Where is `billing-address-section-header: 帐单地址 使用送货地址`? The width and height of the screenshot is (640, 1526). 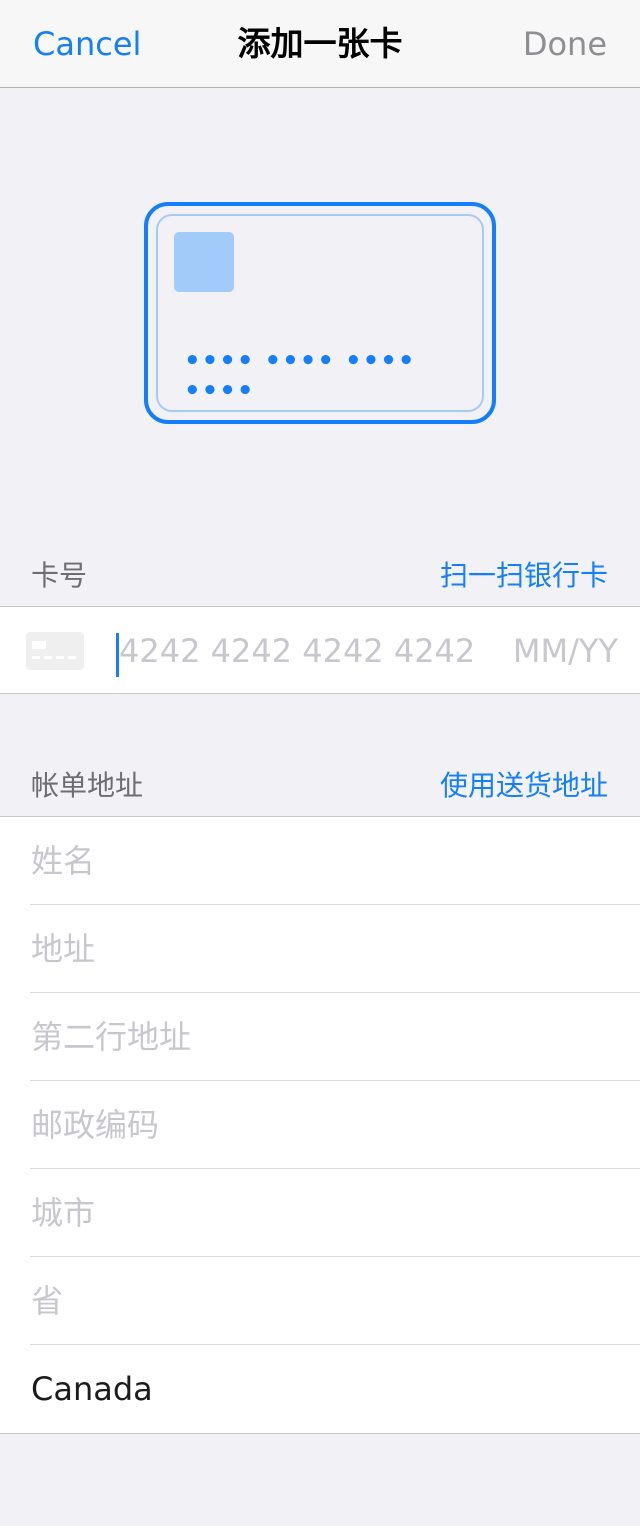 billing-address-section-header: 帐单地址 使用送货地址 is located at coordinates (320, 784).